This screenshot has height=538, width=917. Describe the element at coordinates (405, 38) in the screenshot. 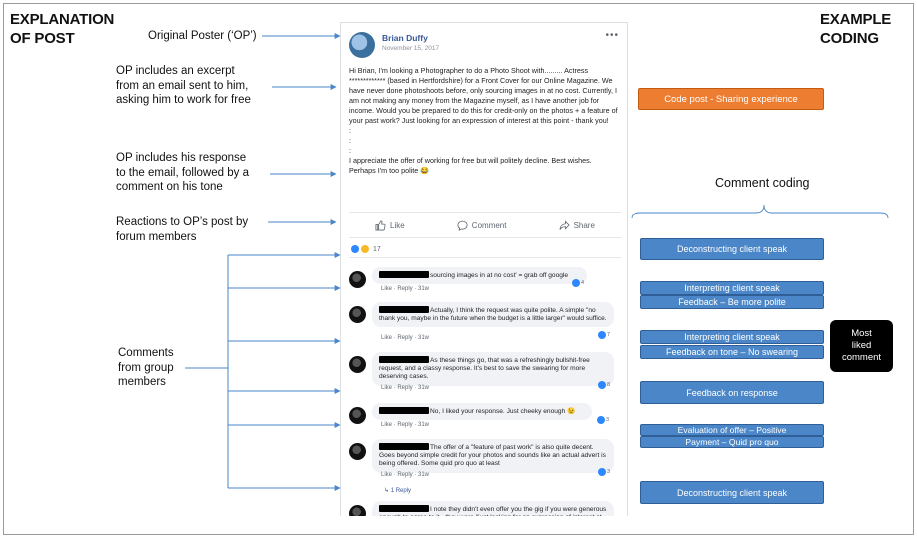

I see `post-author: Brian Duffy` at that location.